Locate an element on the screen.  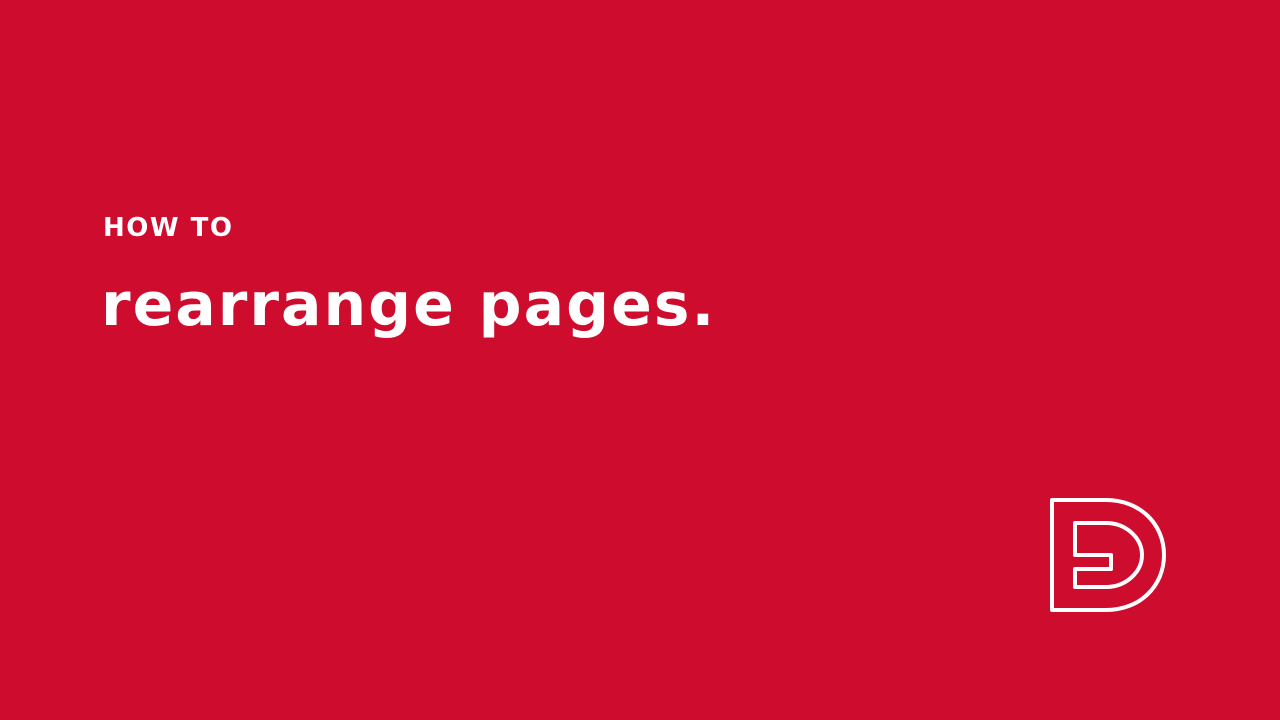
headline-text: rearrange pages. is located at coordinates (409, 305).